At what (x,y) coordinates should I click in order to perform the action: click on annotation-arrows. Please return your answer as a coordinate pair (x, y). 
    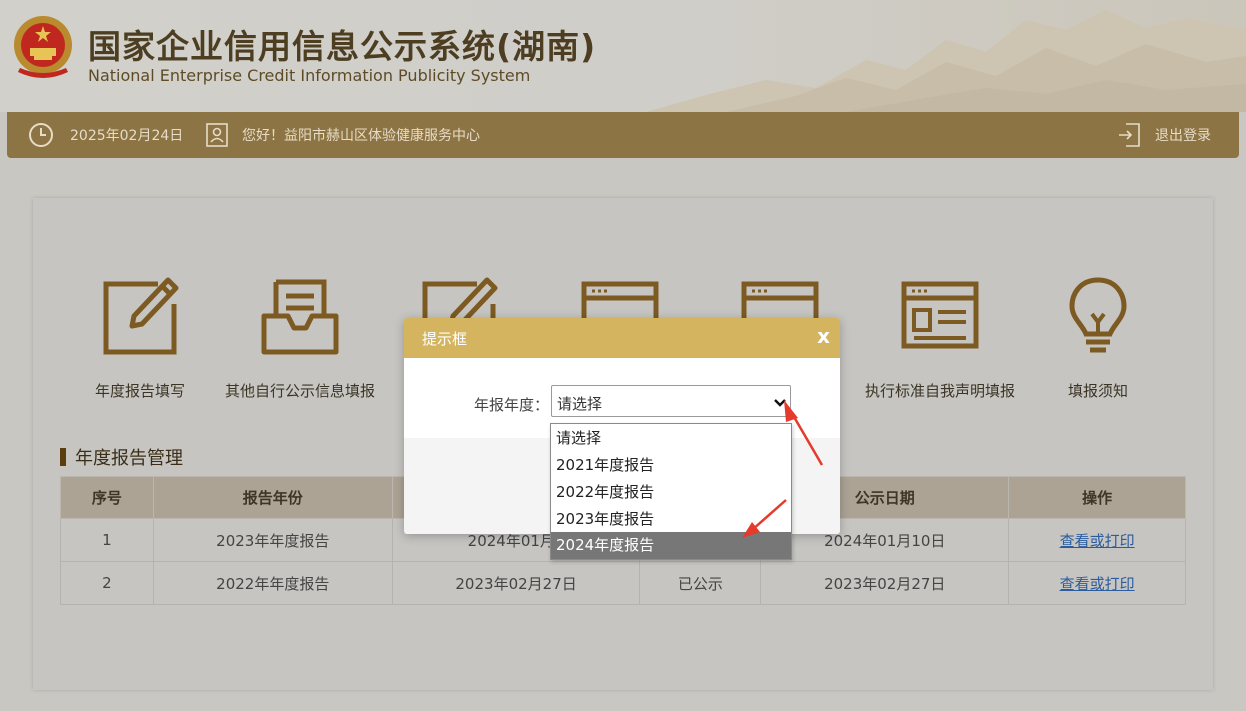
    Looking at the image, I should click on (783, 469).